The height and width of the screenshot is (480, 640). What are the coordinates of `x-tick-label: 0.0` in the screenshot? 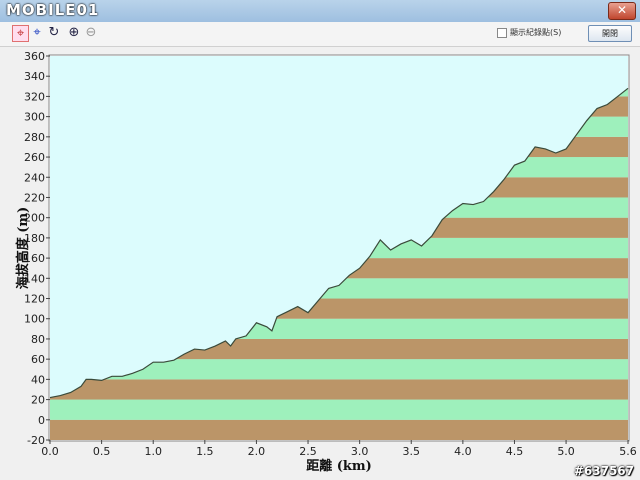 It's located at (50, 451).